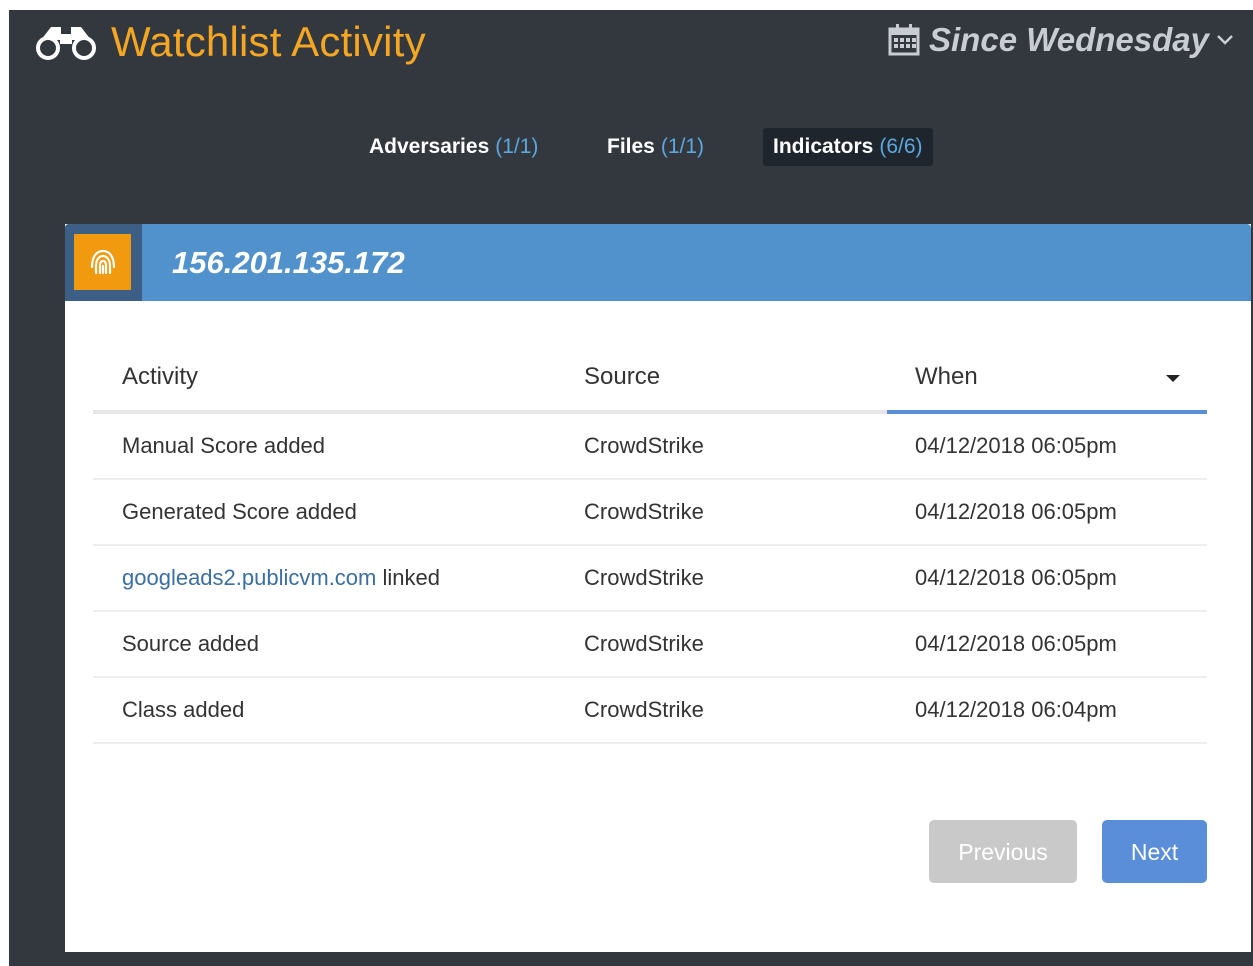  I want to click on chevron-down-icon, so click(1225, 40).